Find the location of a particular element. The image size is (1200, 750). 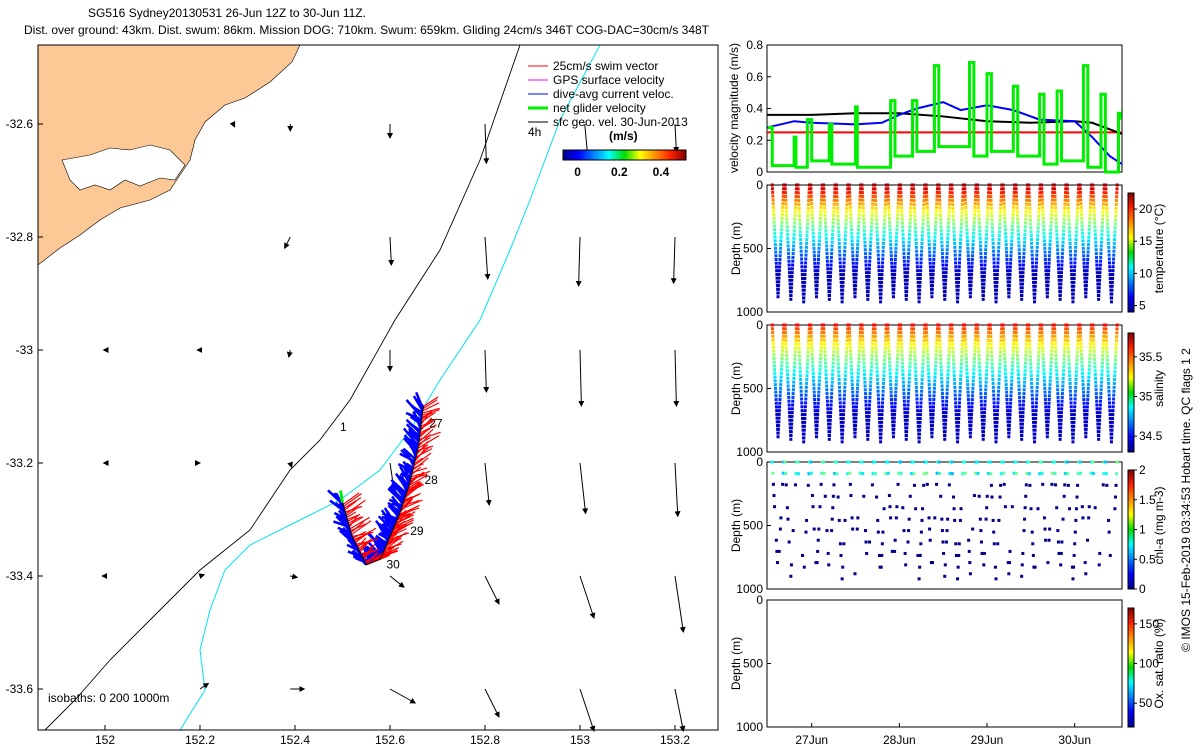

colorbar-tick-label: 0 is located at coordinates (1142, 589).